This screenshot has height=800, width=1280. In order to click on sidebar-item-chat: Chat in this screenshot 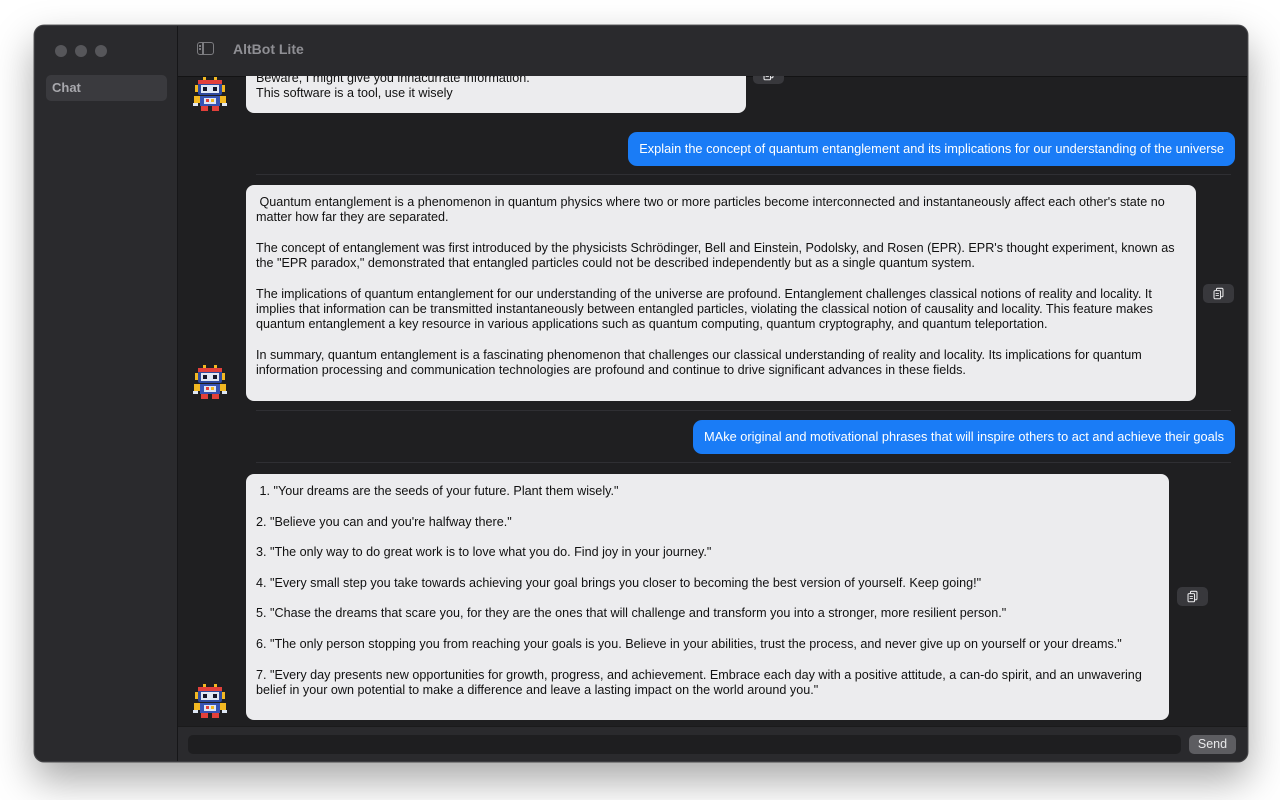, I will do `click(106, 88)`.